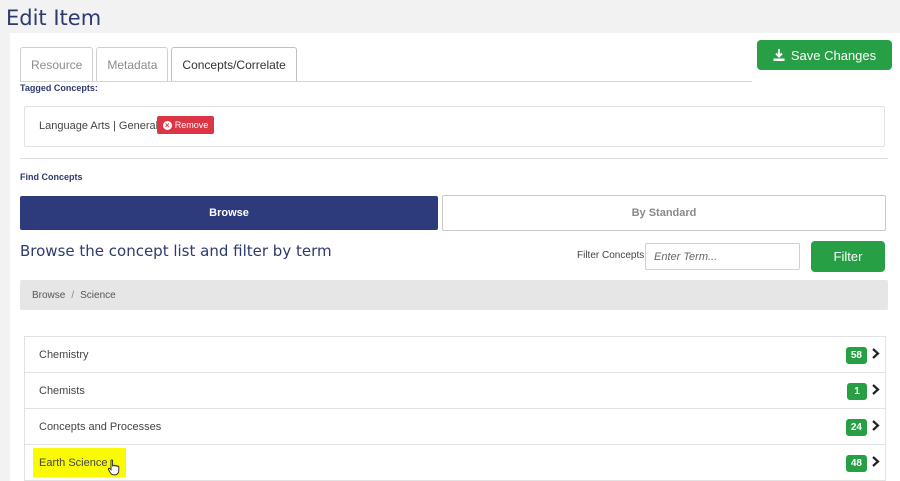 This screenshot has height=481, width=900. I want to click on concept-label: Chemistry, so click(64, 355).